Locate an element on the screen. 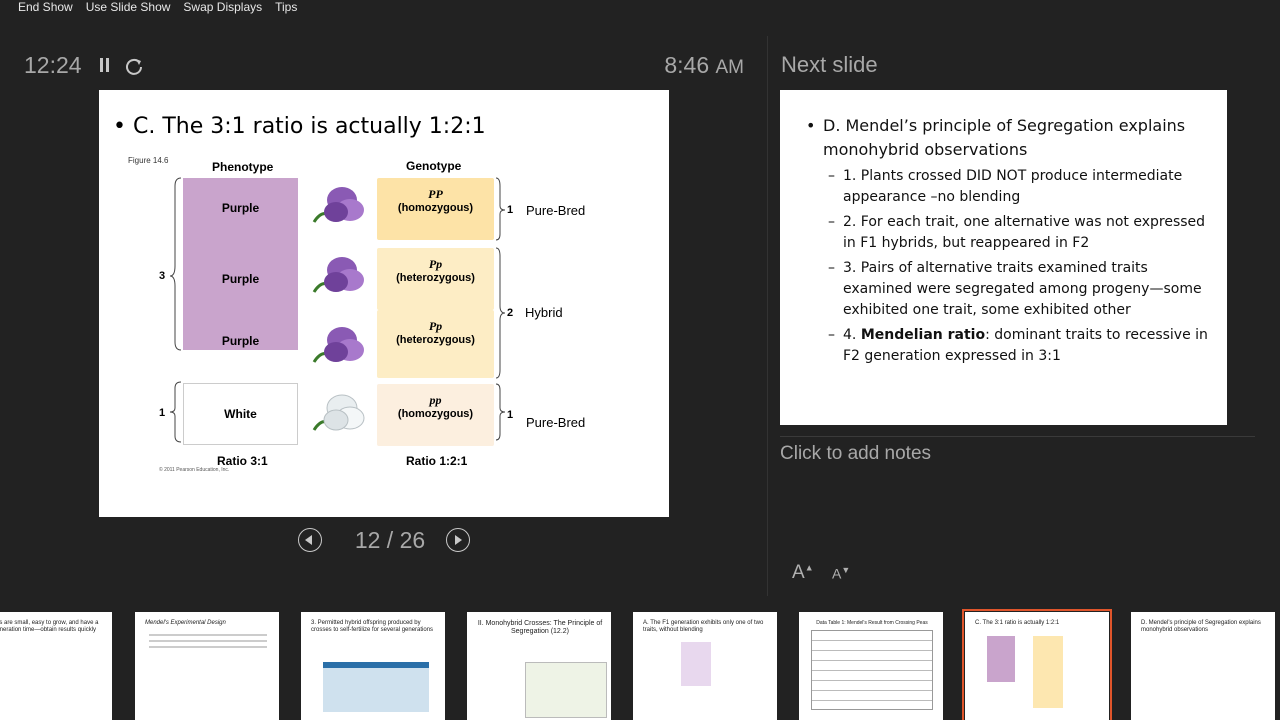  elapsed-timer: 12:24 is located at coordinates (53, 65).